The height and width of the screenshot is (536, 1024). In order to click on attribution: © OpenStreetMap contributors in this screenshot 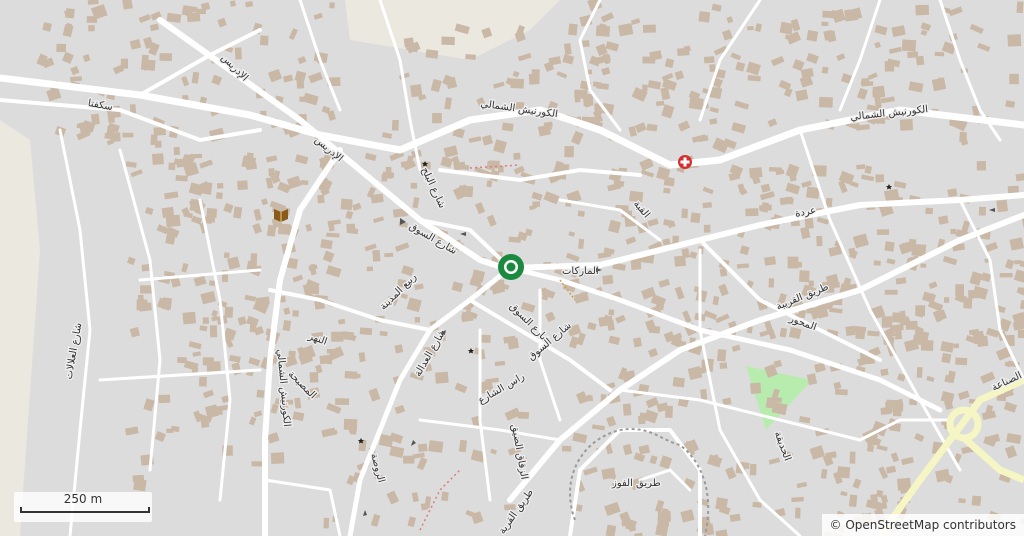, I will do `click(922, 525)`.